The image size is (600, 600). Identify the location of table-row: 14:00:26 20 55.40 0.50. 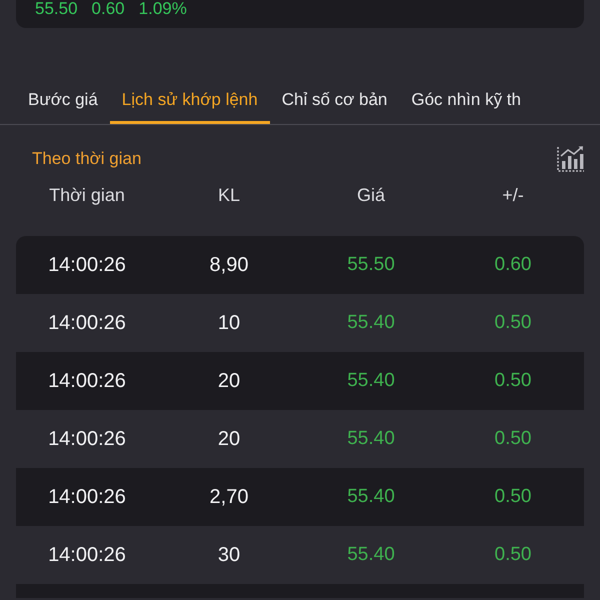
(300, 381).